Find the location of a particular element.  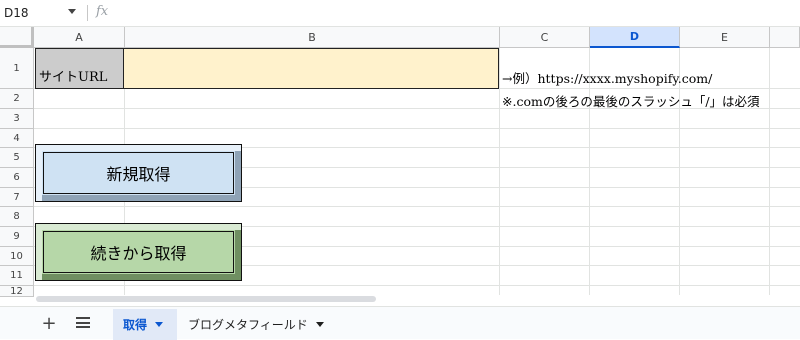

new-fetch-button: 新規取得 is located at coordinates (138, 173).